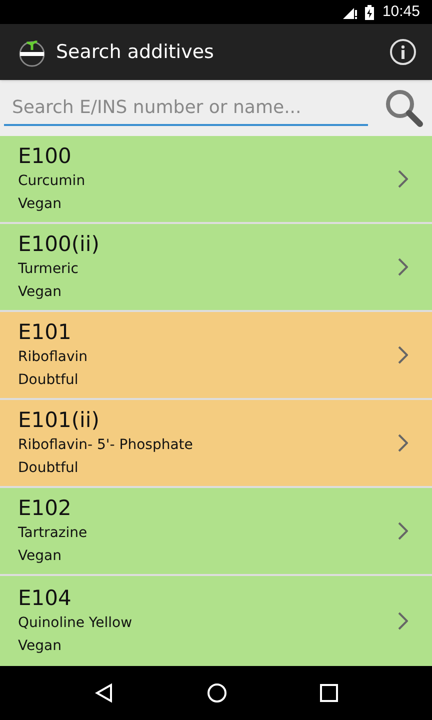 The width and height of the screenshot is (432, 720). What do you see at coordinates (53, 533) in the screenshot?
I see `additive-name: Tartrazine` at bounding box center [53, 533].